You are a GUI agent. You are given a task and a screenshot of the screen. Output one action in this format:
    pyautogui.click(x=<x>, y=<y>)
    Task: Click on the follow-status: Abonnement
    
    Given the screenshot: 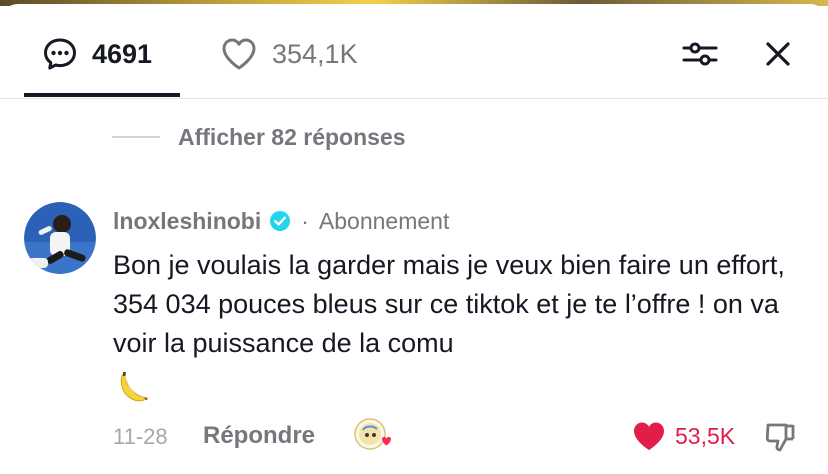 What is the action you would take?
    pyautogui.click(x=384, y=221)
    